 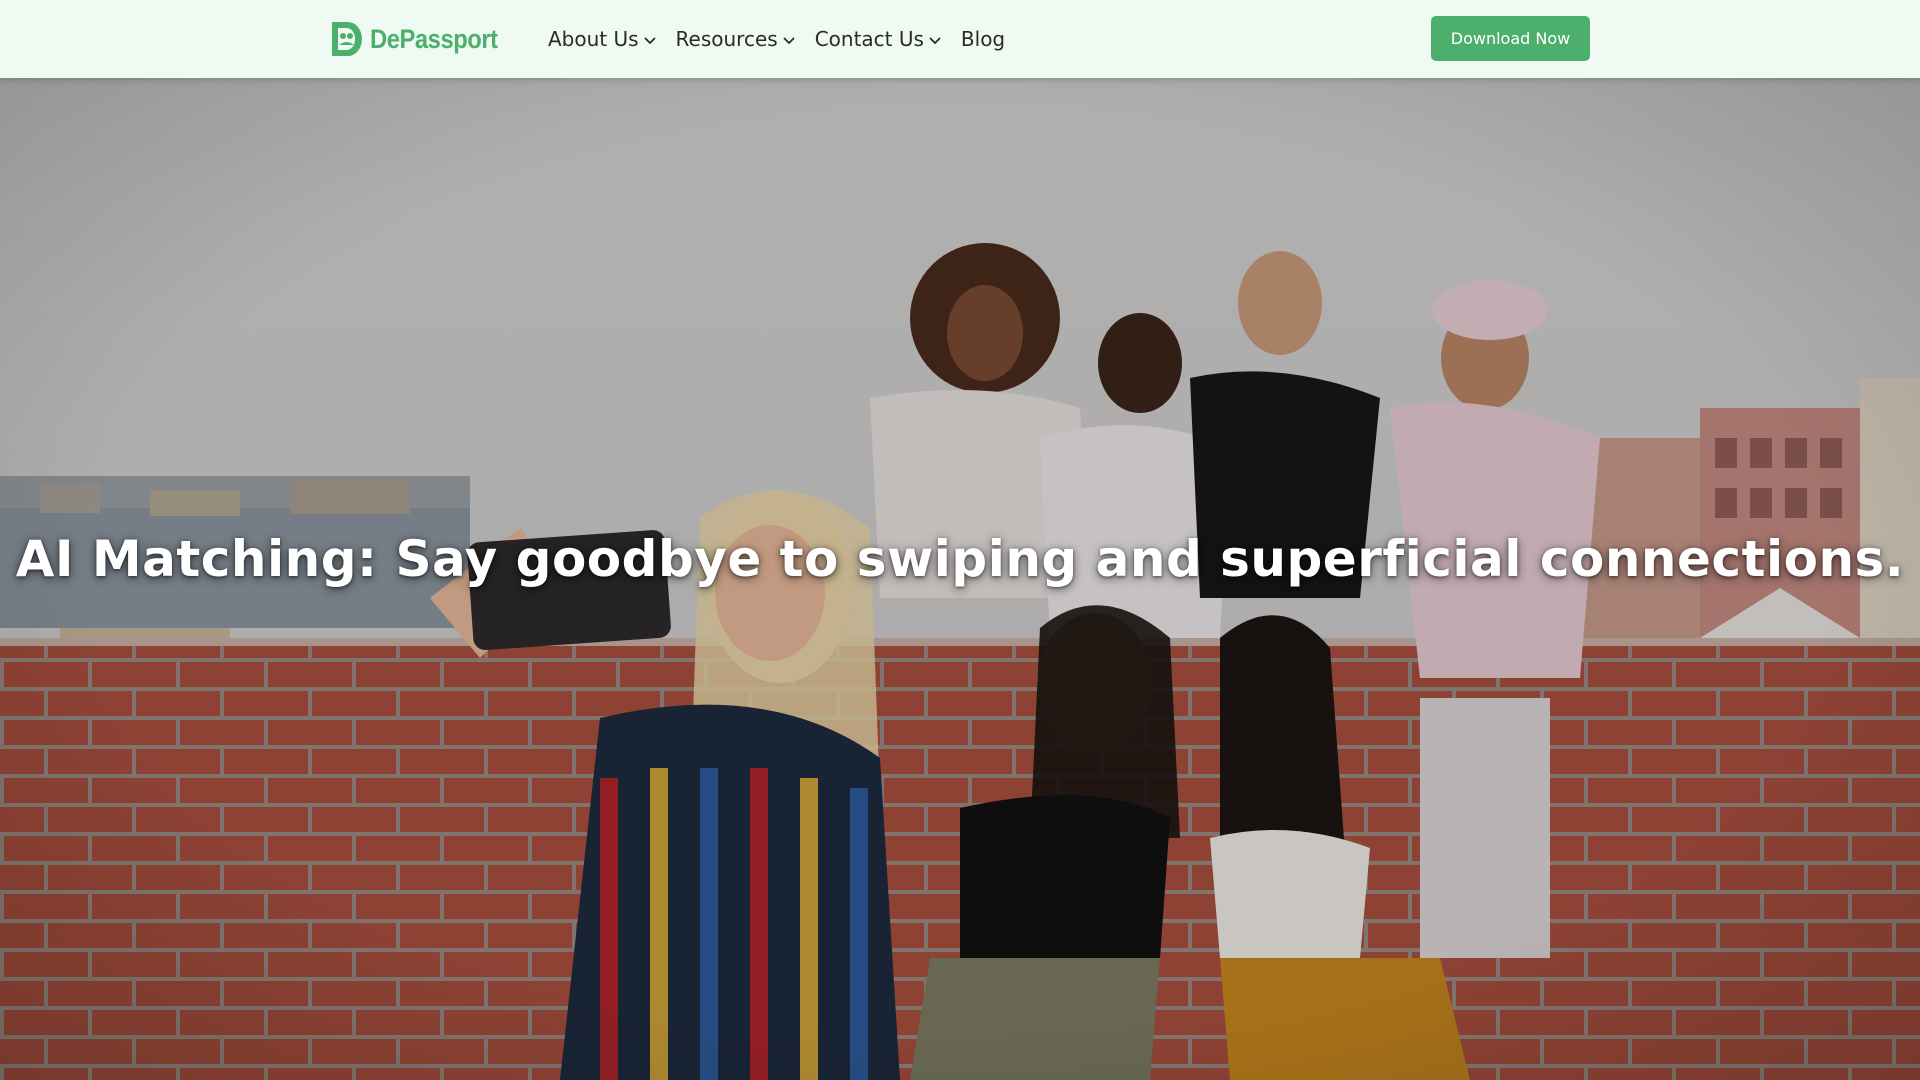 What do you see at coordinates (593, 39) in the screenshot?
I see `nav-about-us-label: About Us` at bounding box center [593, 39].